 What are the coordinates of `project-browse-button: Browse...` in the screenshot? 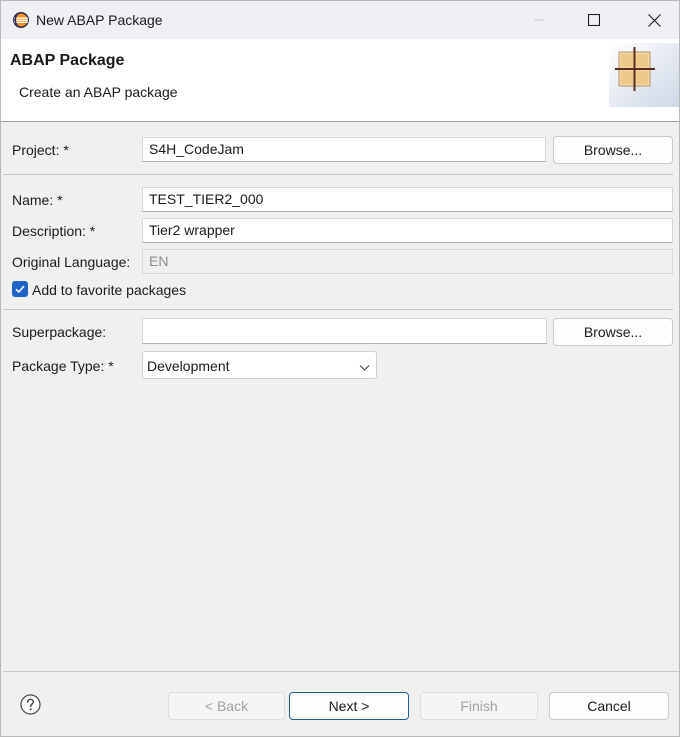 It's located at (613, 150).